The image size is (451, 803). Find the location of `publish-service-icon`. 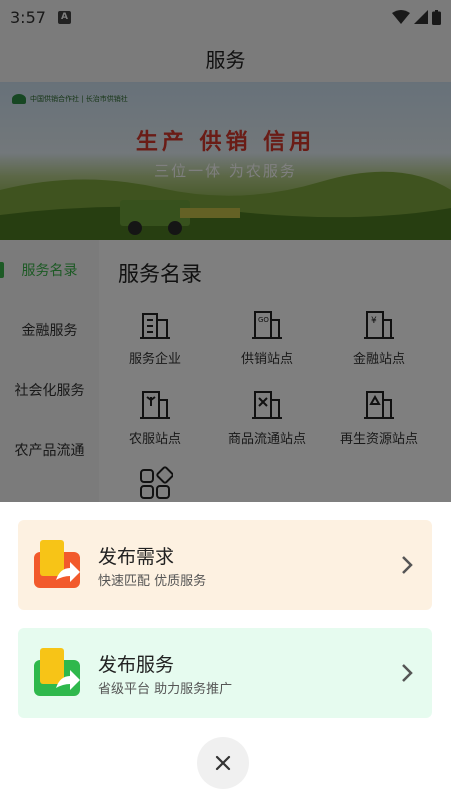

publish-service-icon is located at coordinates (57, 672).